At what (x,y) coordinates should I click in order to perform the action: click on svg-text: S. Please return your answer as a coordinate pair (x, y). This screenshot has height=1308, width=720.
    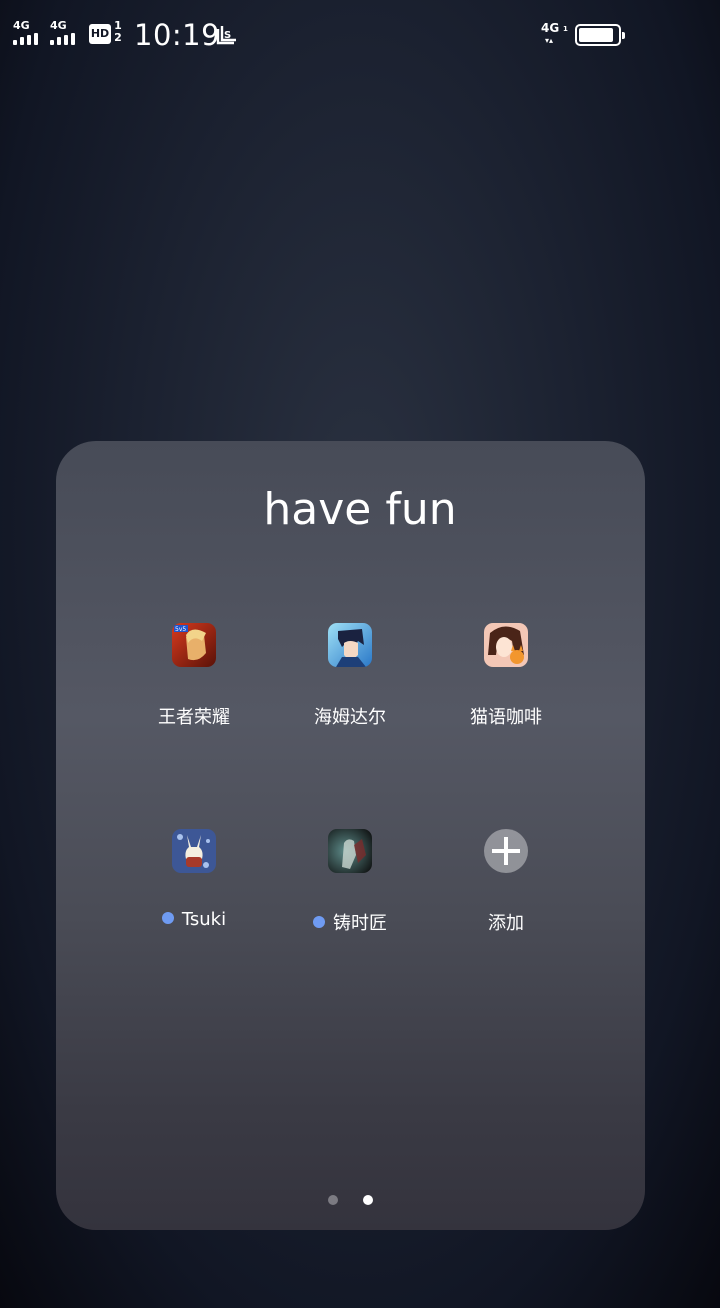
    Looking at the image, I should click on (227, 35).